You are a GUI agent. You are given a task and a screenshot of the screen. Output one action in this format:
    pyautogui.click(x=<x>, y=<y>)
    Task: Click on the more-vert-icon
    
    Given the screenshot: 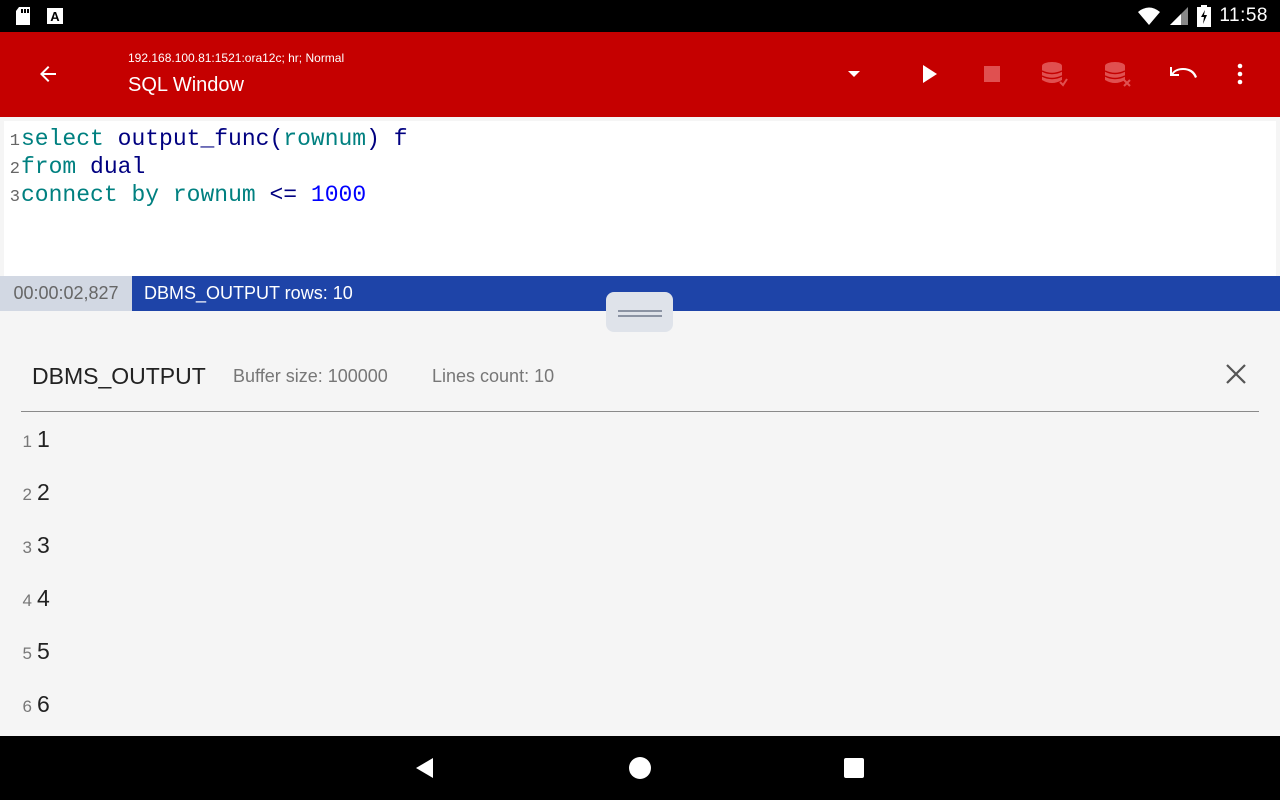 What is the action you would take?
    pyautogui.click(x=1240, y=74)
    